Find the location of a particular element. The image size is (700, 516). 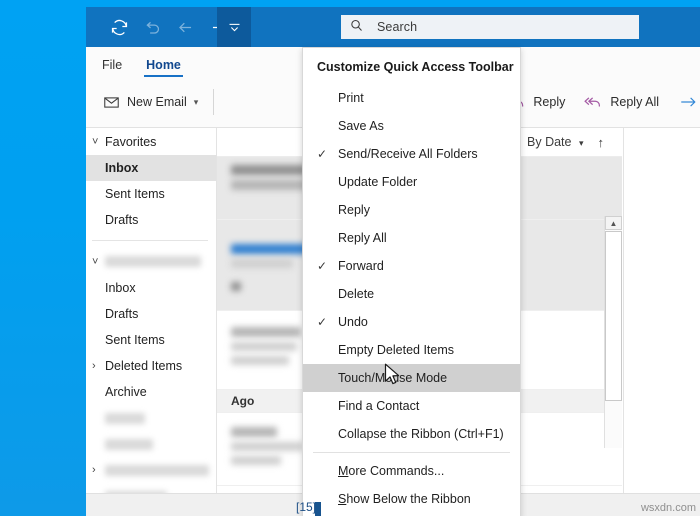

menu-item-reply-all: Reply All is located at coordinates (411, 238).